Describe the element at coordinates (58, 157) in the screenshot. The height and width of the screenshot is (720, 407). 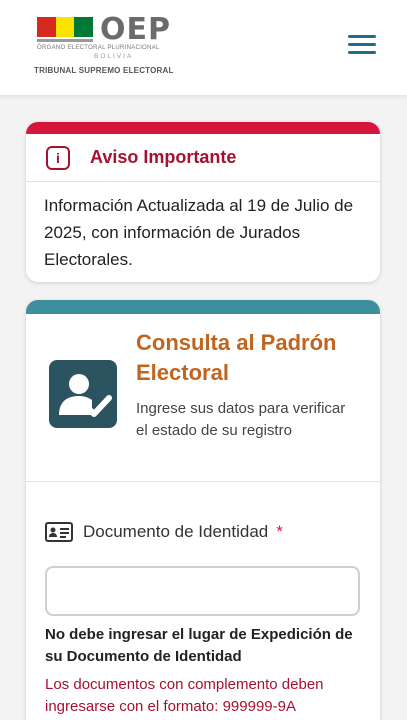
I see `info-icon: i` at that location.